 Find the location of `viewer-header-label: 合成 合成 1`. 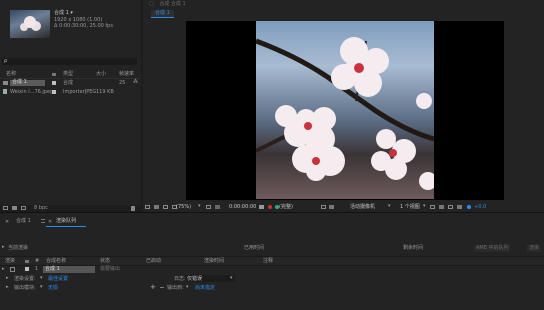

viewer-header-label: 合成 合成 1 is located at coordinates (172, 4).